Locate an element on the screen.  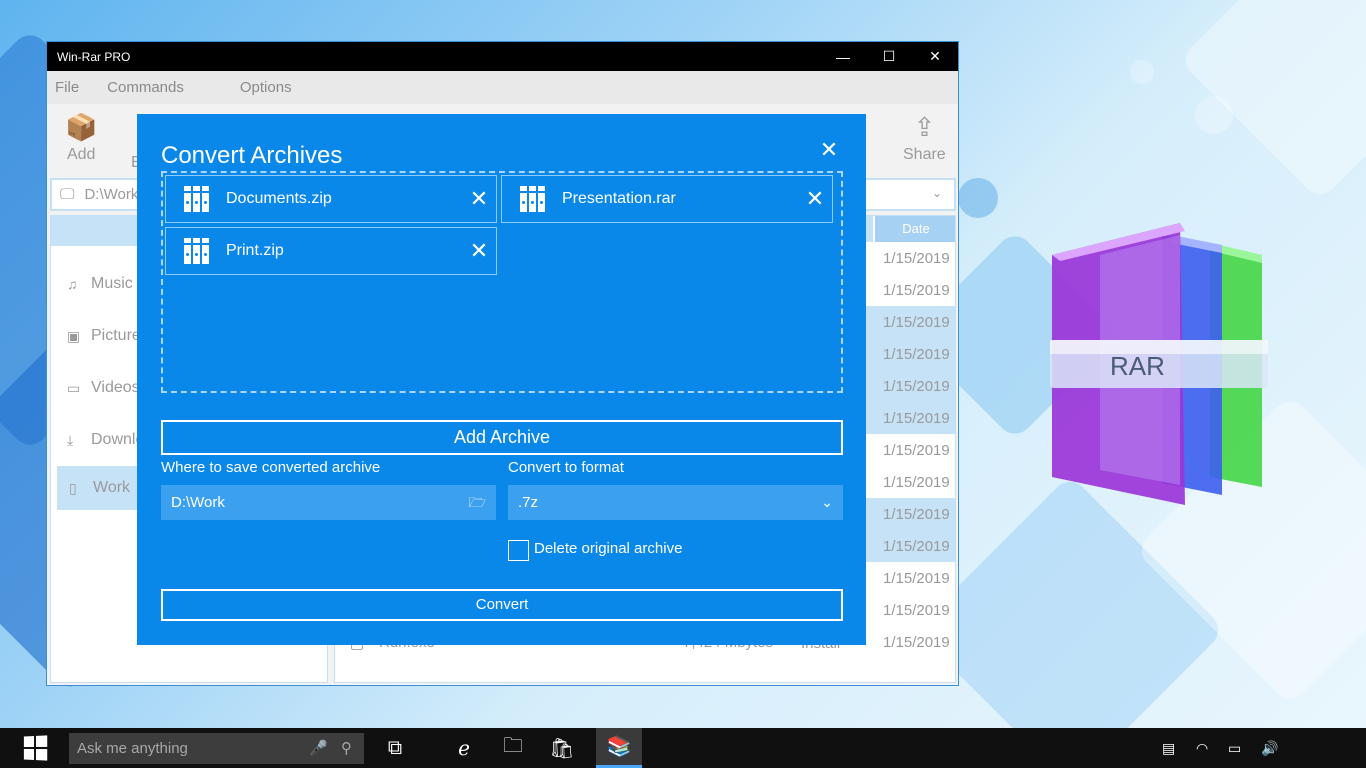
rar-logo-image: RAR is located at coordinates (1159, 364).